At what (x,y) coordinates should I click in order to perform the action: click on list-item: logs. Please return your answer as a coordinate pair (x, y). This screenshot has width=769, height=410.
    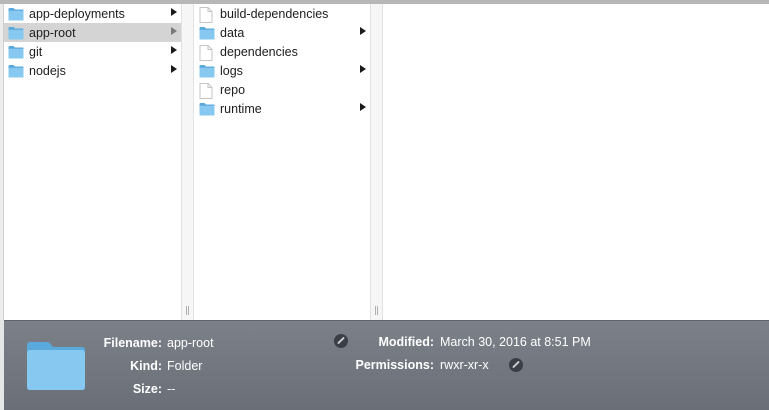
    Looking at the image, I should click on (282, 70).